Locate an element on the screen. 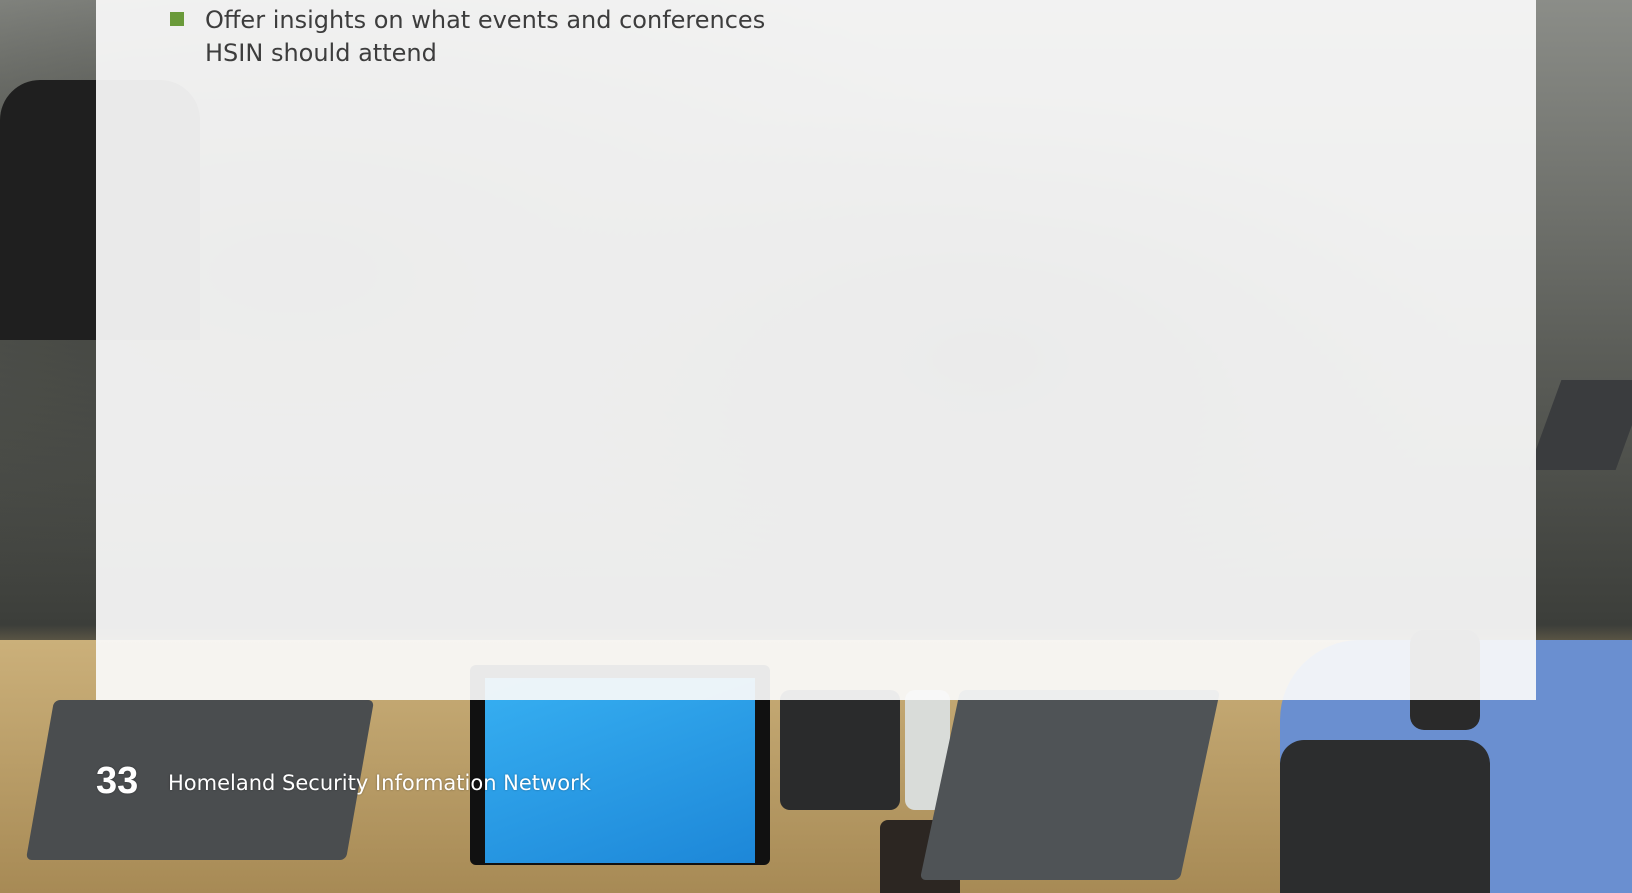  slide-number: 33 is located at coordinates (117, 781).